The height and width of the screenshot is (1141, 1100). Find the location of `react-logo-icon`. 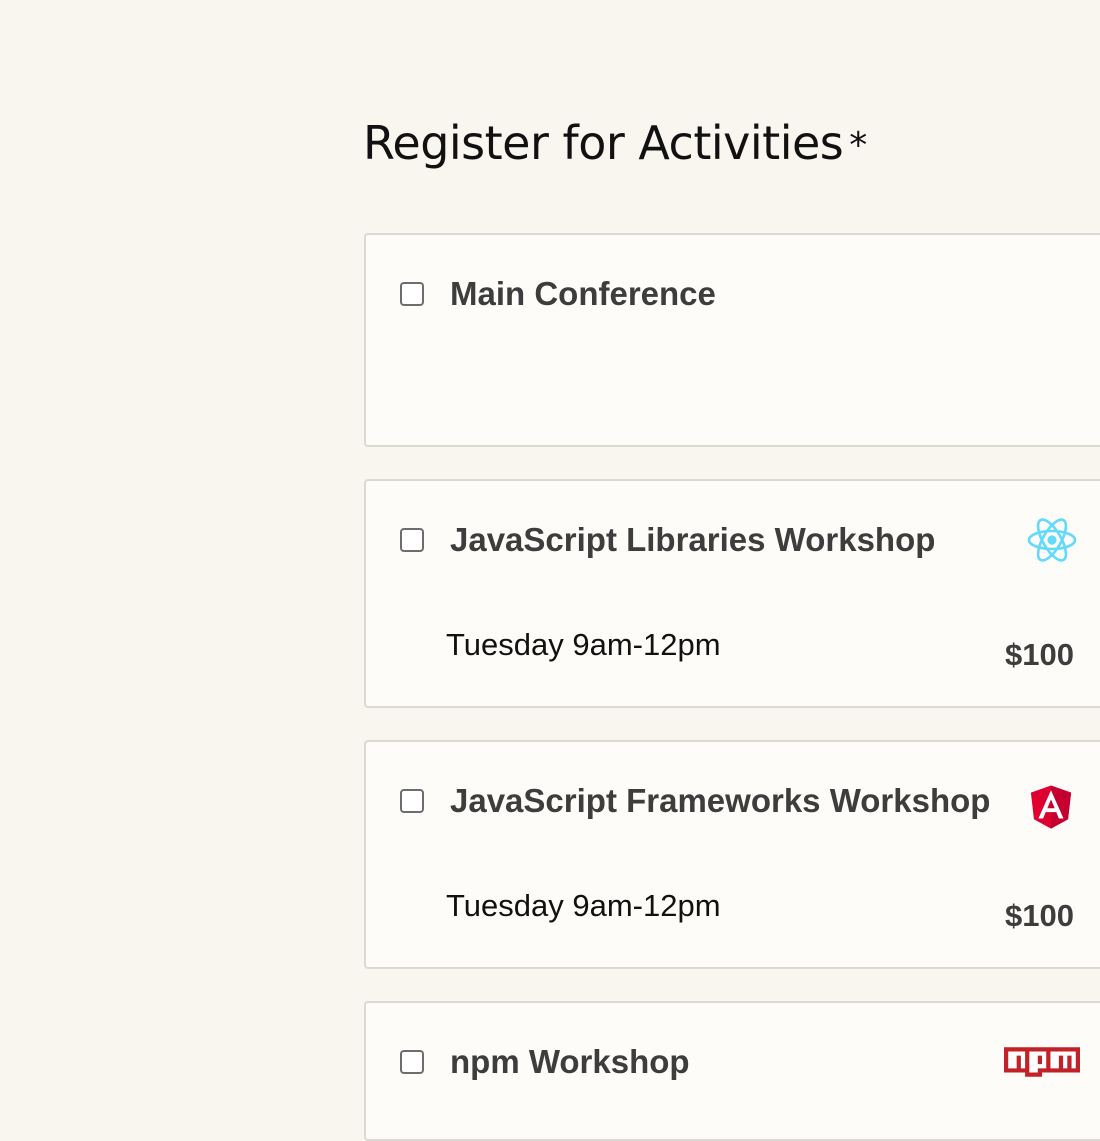

react-logo-icon is located at coordinates (1052, 540).